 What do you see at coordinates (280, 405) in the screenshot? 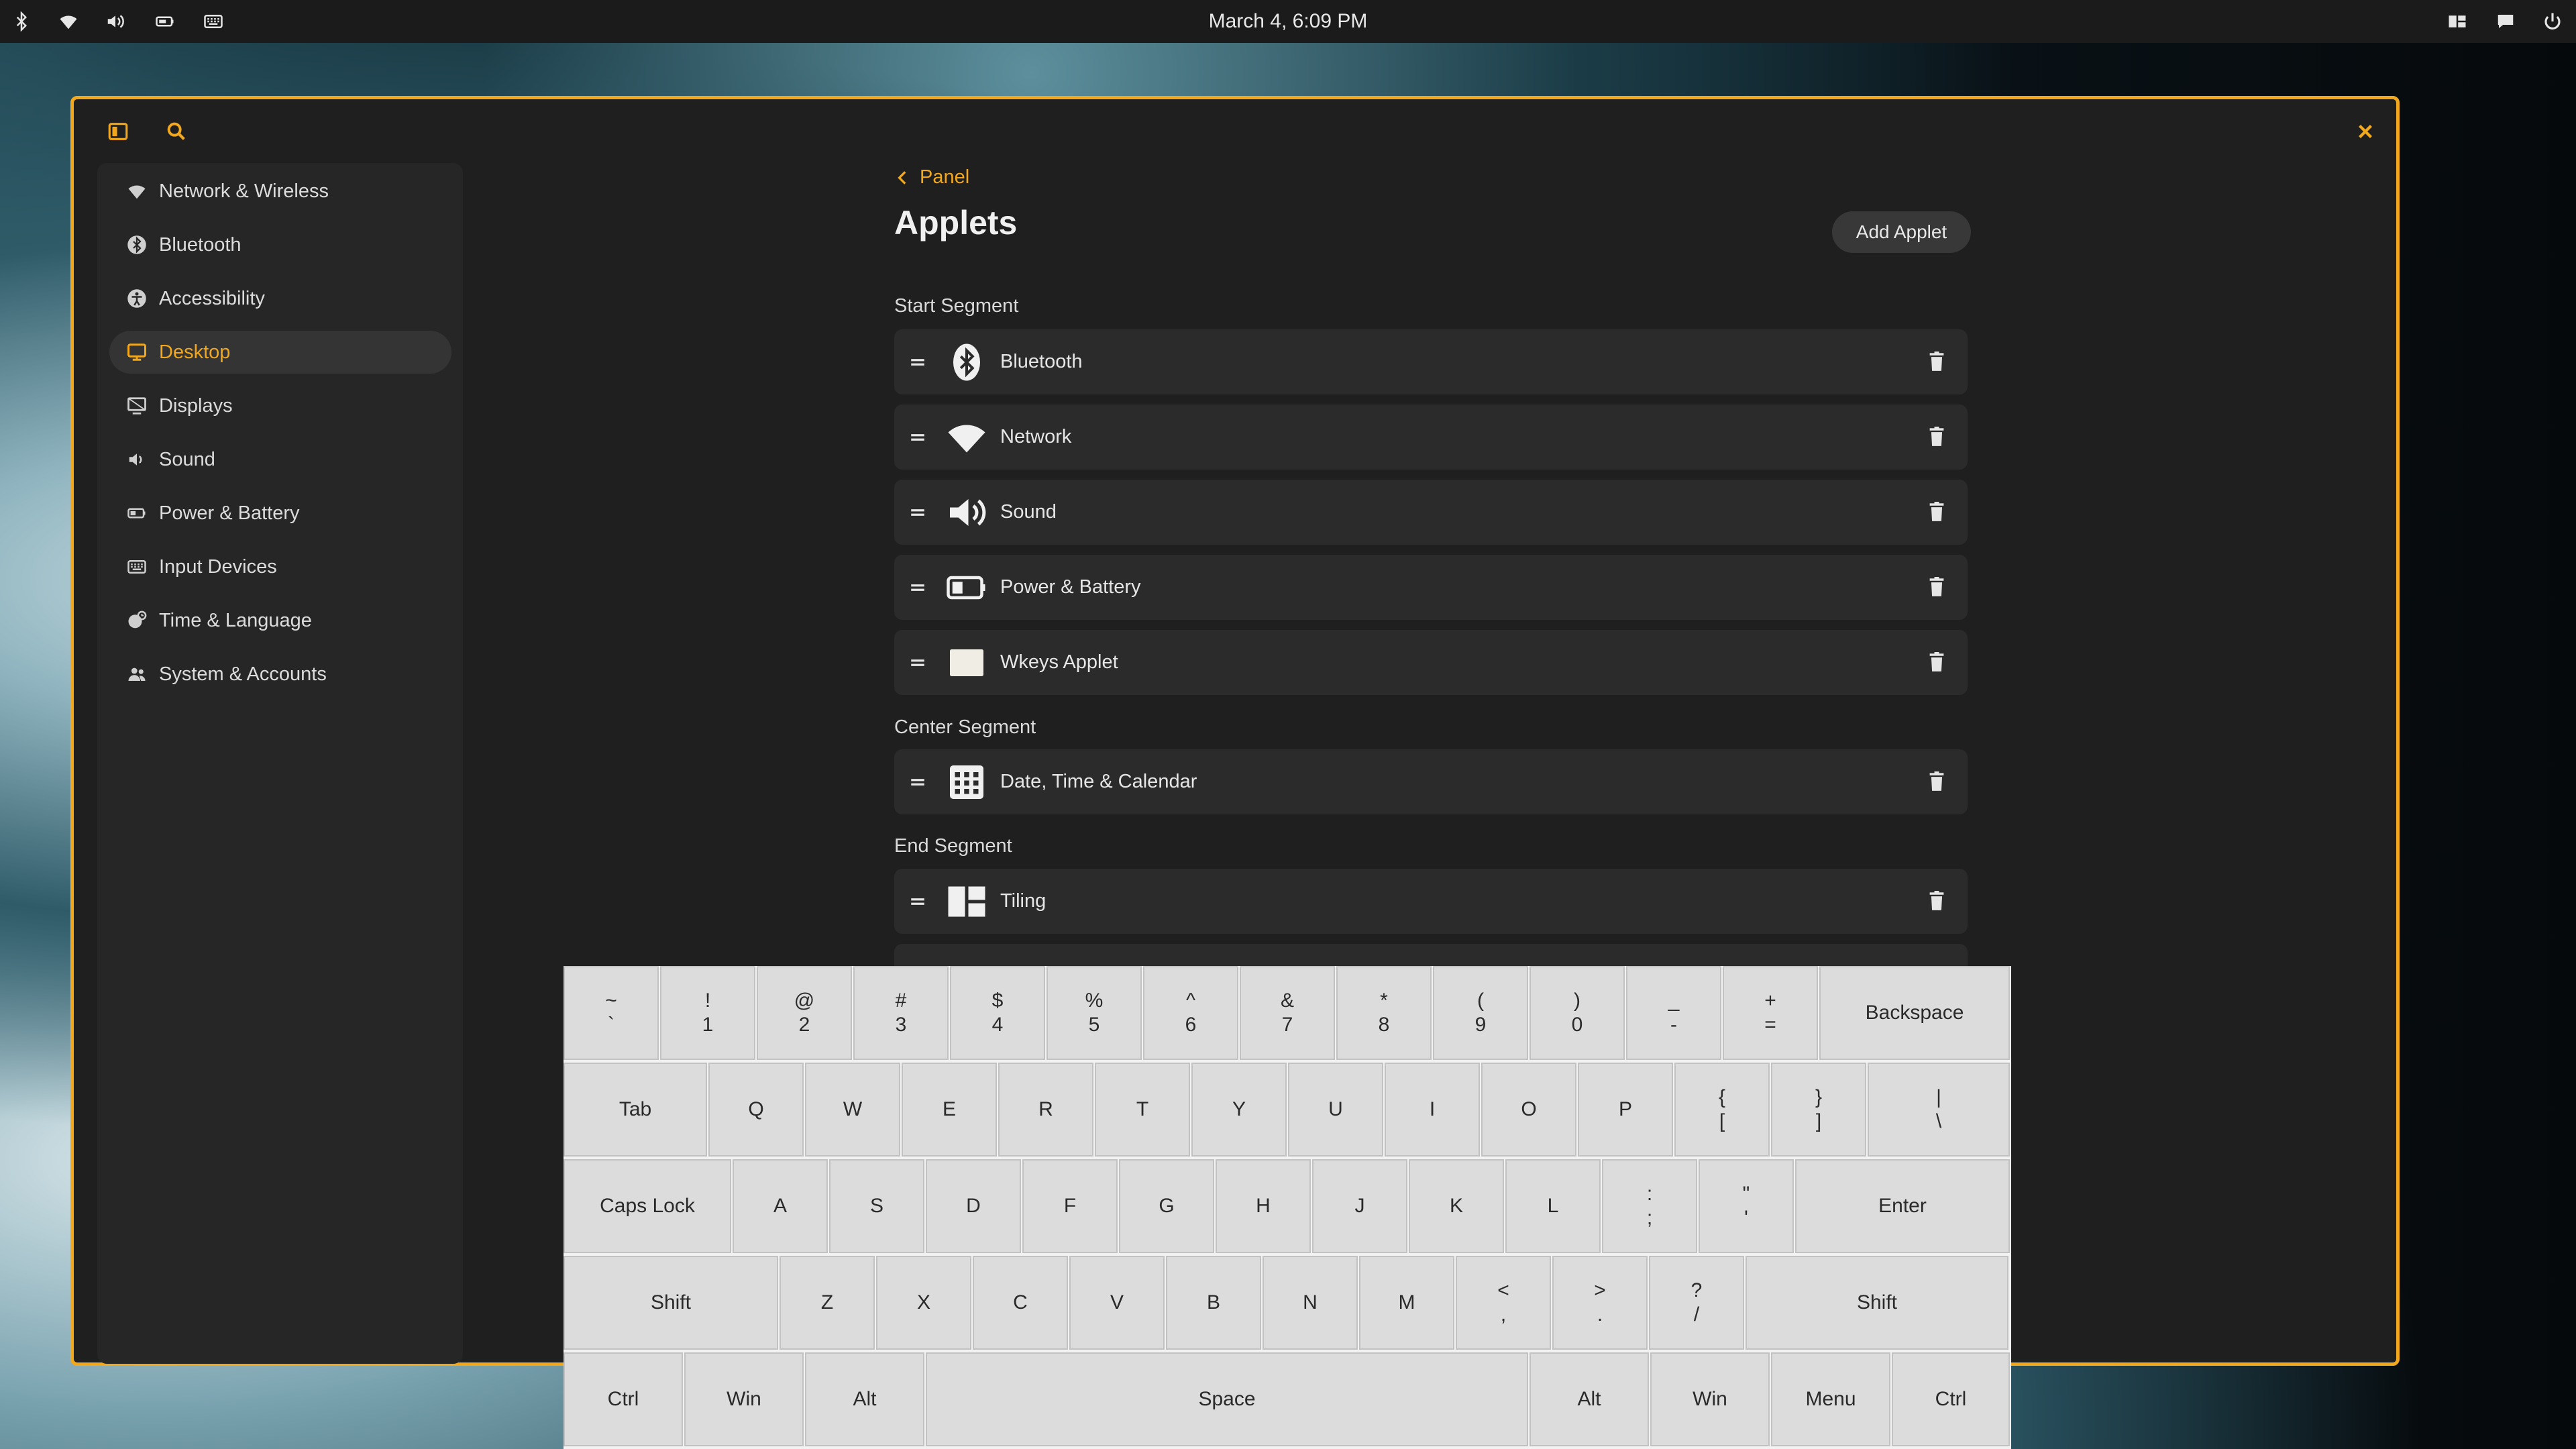
I see `sidebar-item-displays: Displays` at bounding box center [280, 405].